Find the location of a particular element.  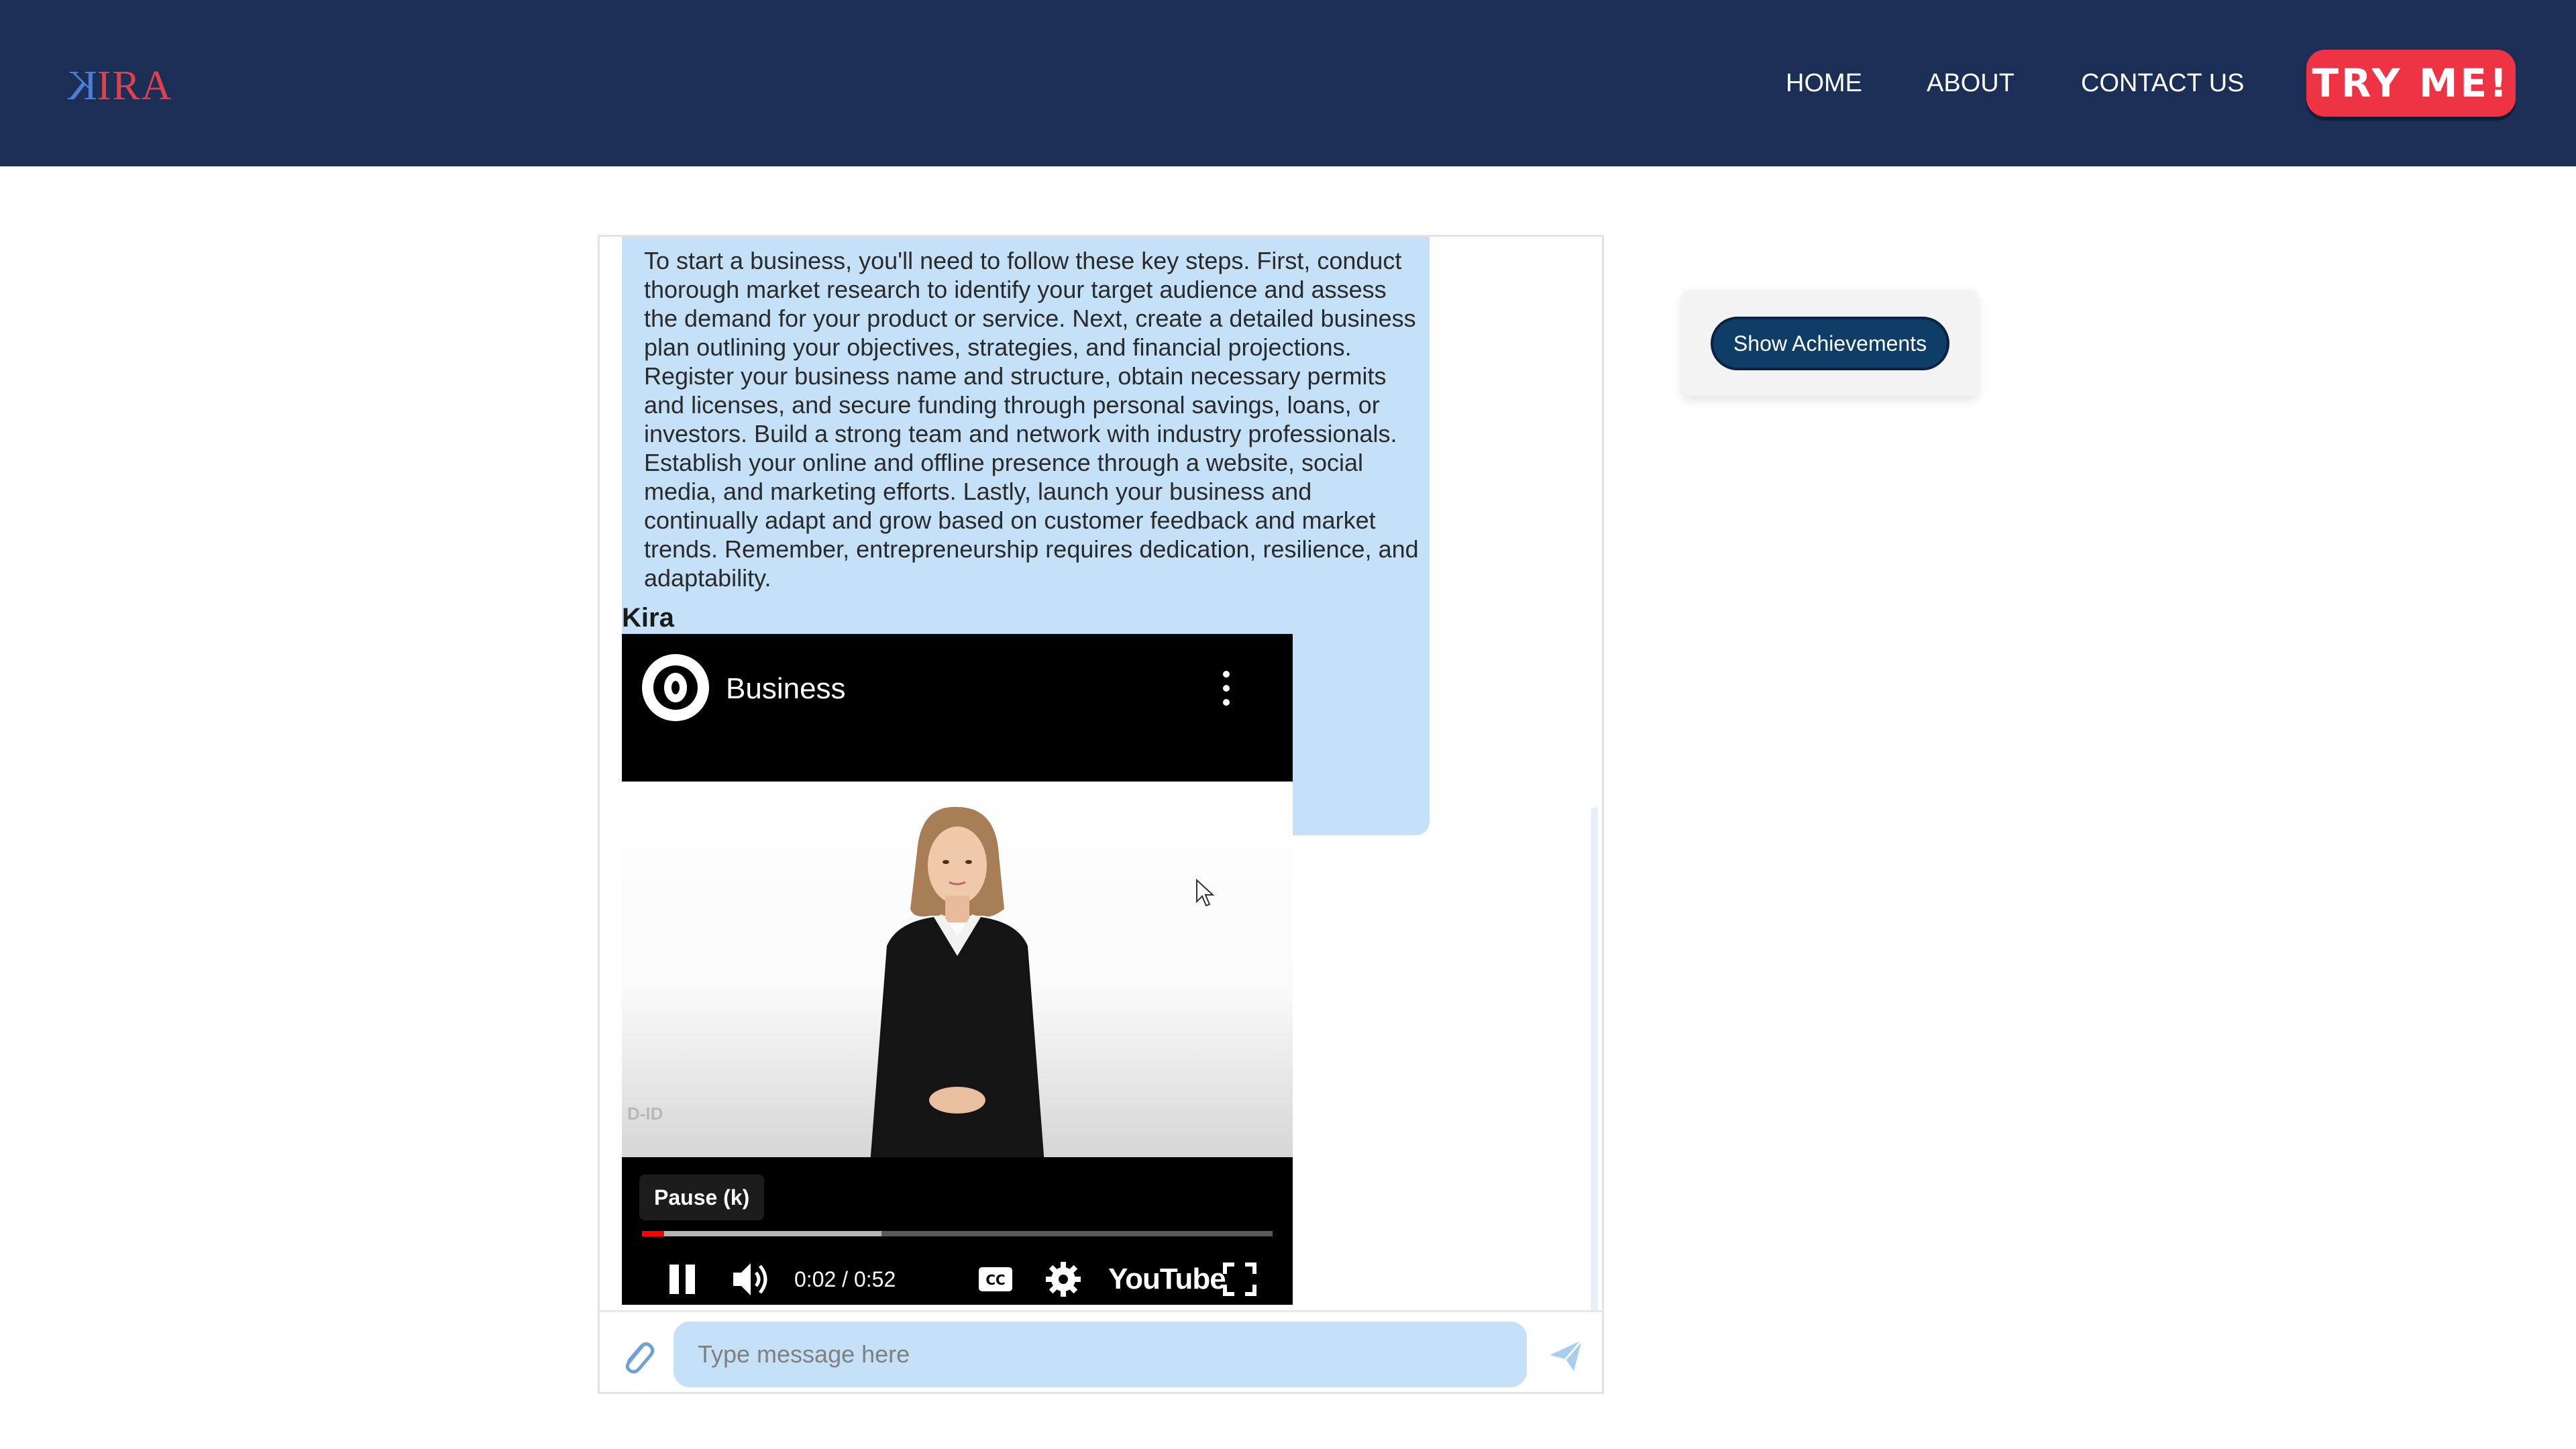

progress-buffered is located at coordinates (762, 1233).